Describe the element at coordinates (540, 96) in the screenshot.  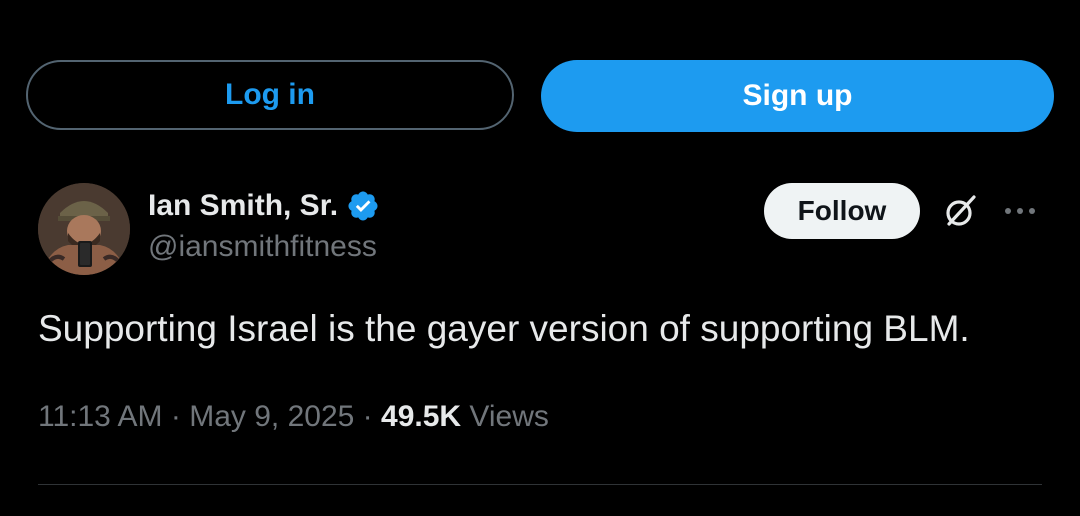
I see `auth-bar: Log in Sign up` at that location.